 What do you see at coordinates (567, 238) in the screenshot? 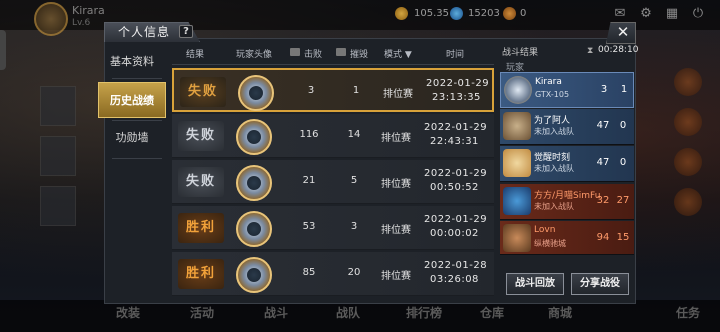
I see `player-card-enemy: Lovn 纵横驰城 94 15` at bounding box center [567, 238].